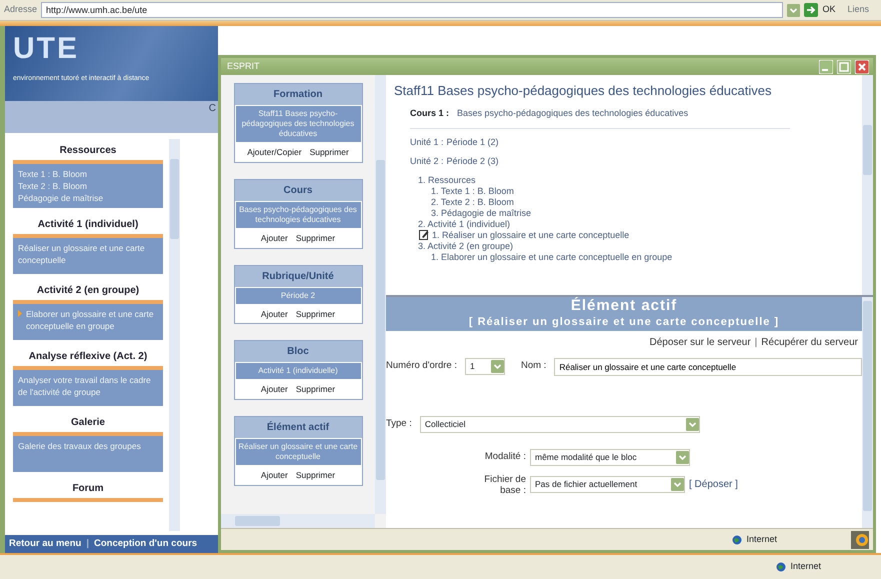 Image resolution: width=881 pixels, height=579 pixels. What do you see at coordinates (399, 423) in the screenshot?
I see `field-label: Type :` at bounding box center [399, 423].